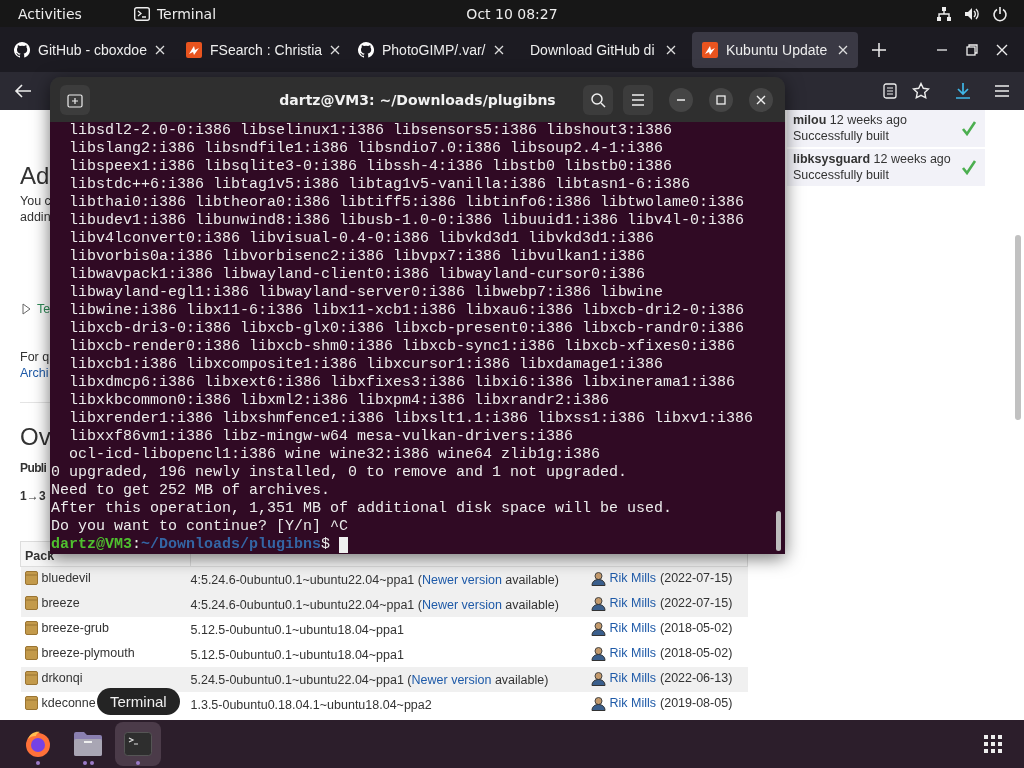 This screenshot has width=1024, height=768. What do you see at coordinates (38, 744) in the screenshot?
I see `firefox-icon` at bounding box center [38, 744].